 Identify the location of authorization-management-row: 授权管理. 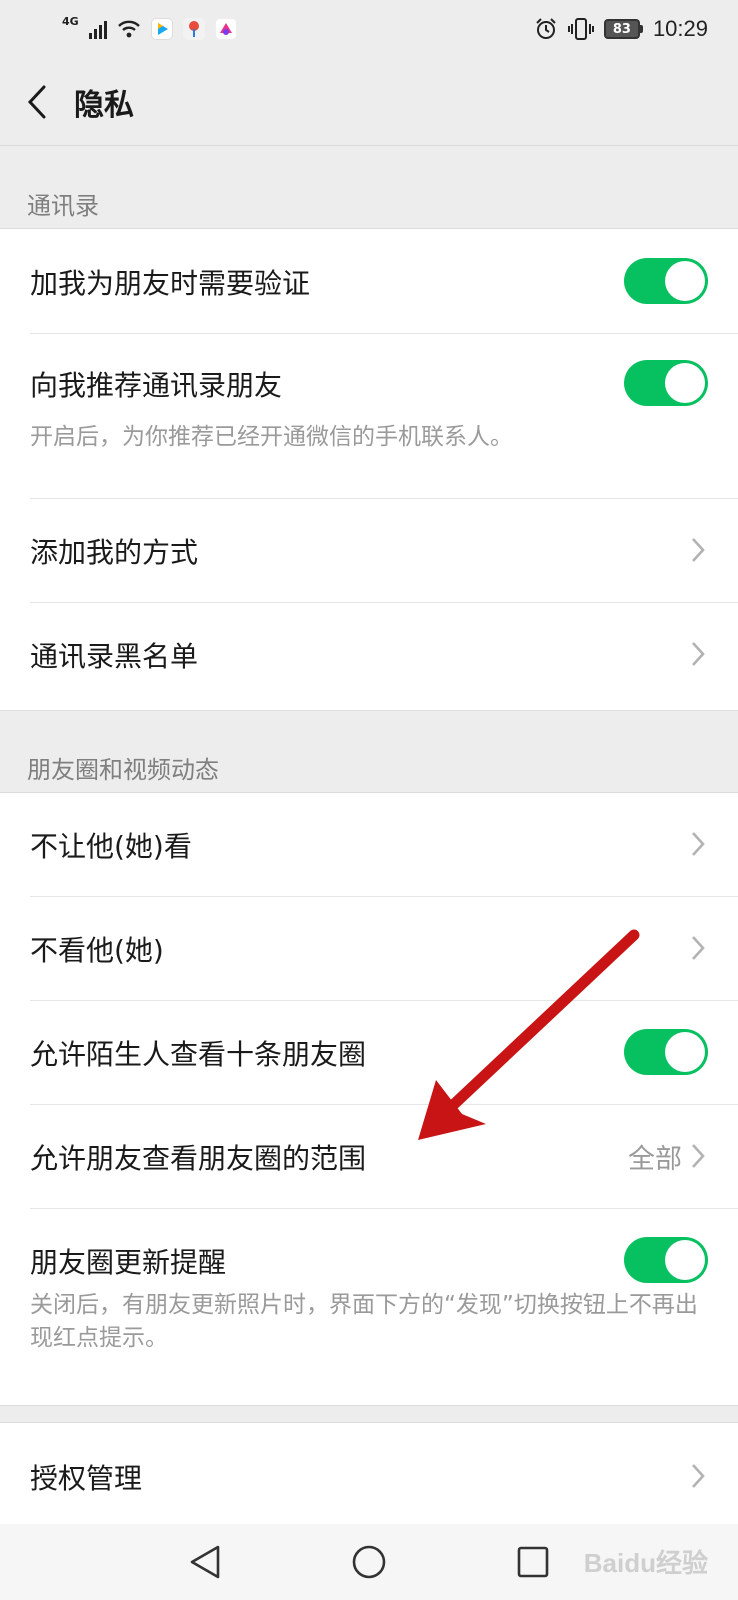
(369, 1477).